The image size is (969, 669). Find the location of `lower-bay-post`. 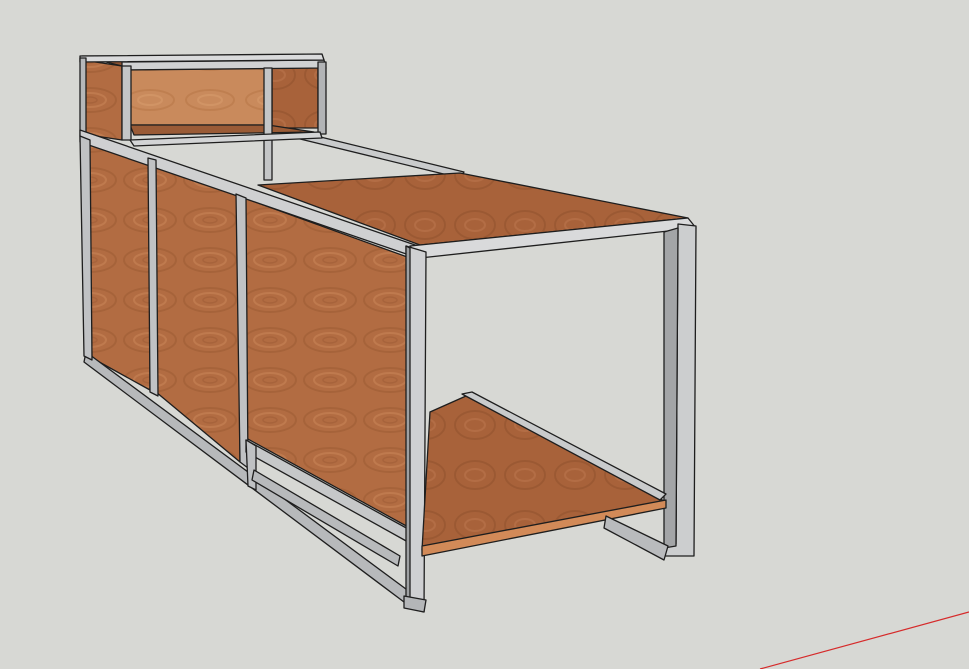

lower-bay-post is located at coordinates (251, 465).